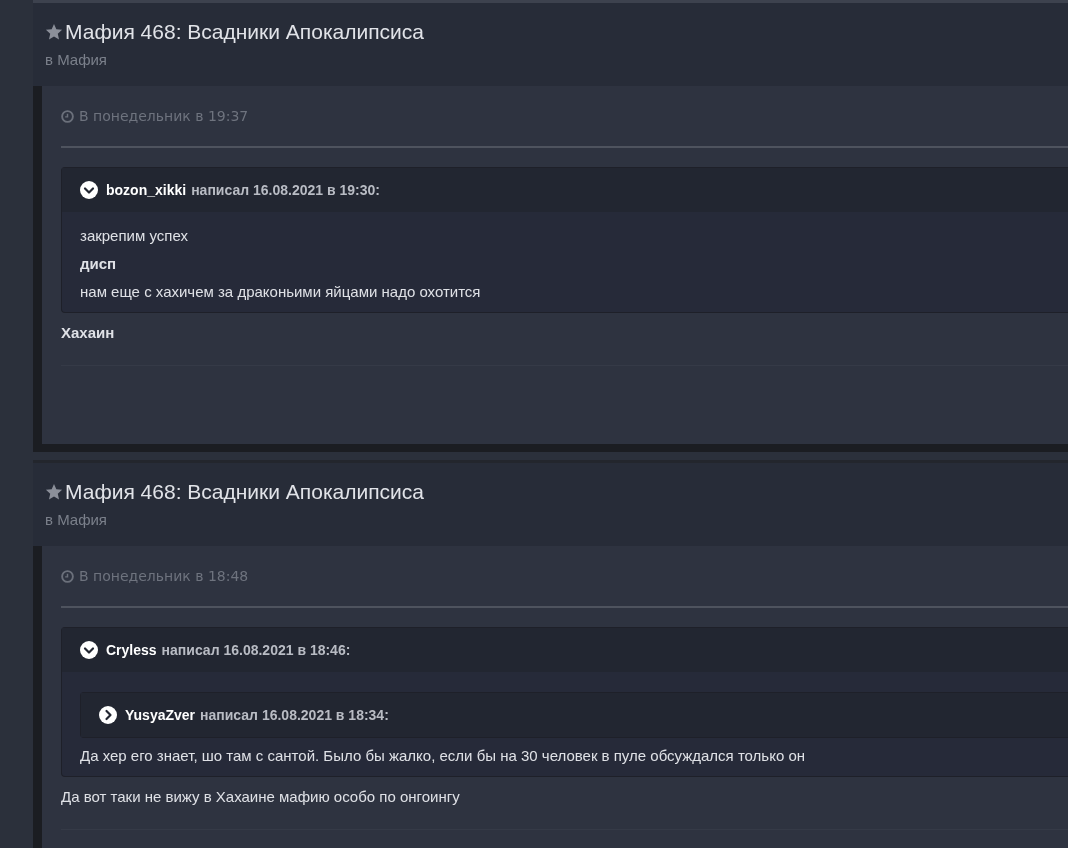 This screenshot has width=1068, height=848. I want to click on post-text: Хахаин, so click(88, 333).